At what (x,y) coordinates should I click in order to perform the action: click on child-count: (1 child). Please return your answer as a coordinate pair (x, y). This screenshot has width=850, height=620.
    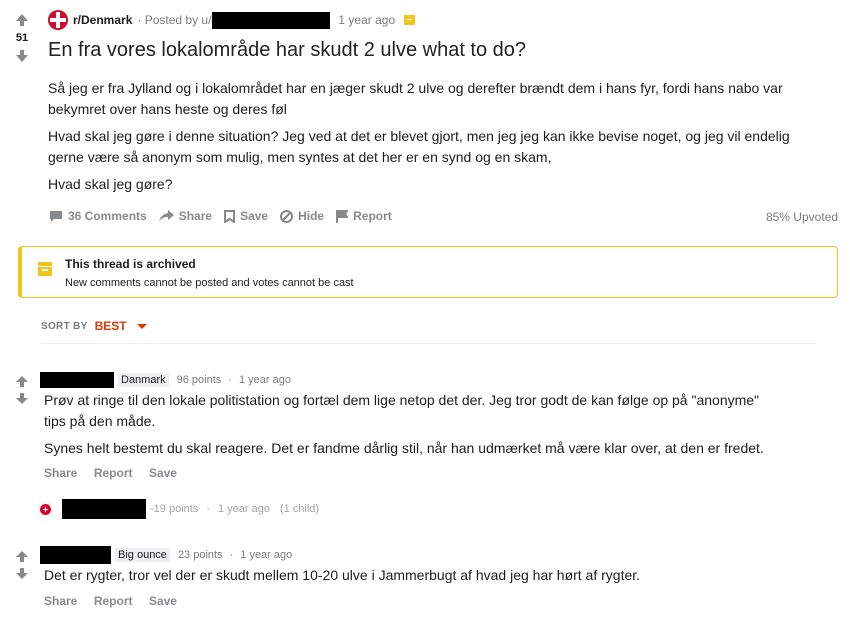
    Looking at the image, I should click on (299, 509).